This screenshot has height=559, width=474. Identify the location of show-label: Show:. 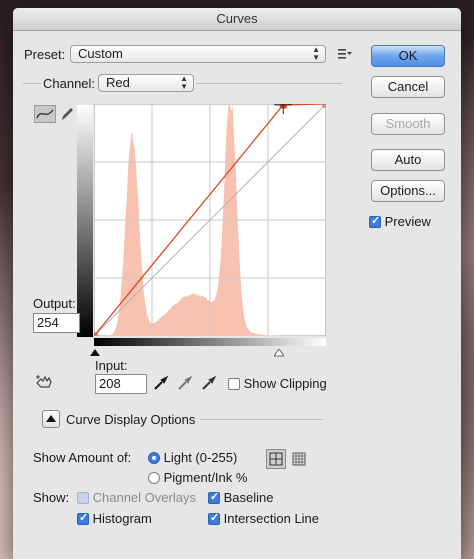
(51, 497).